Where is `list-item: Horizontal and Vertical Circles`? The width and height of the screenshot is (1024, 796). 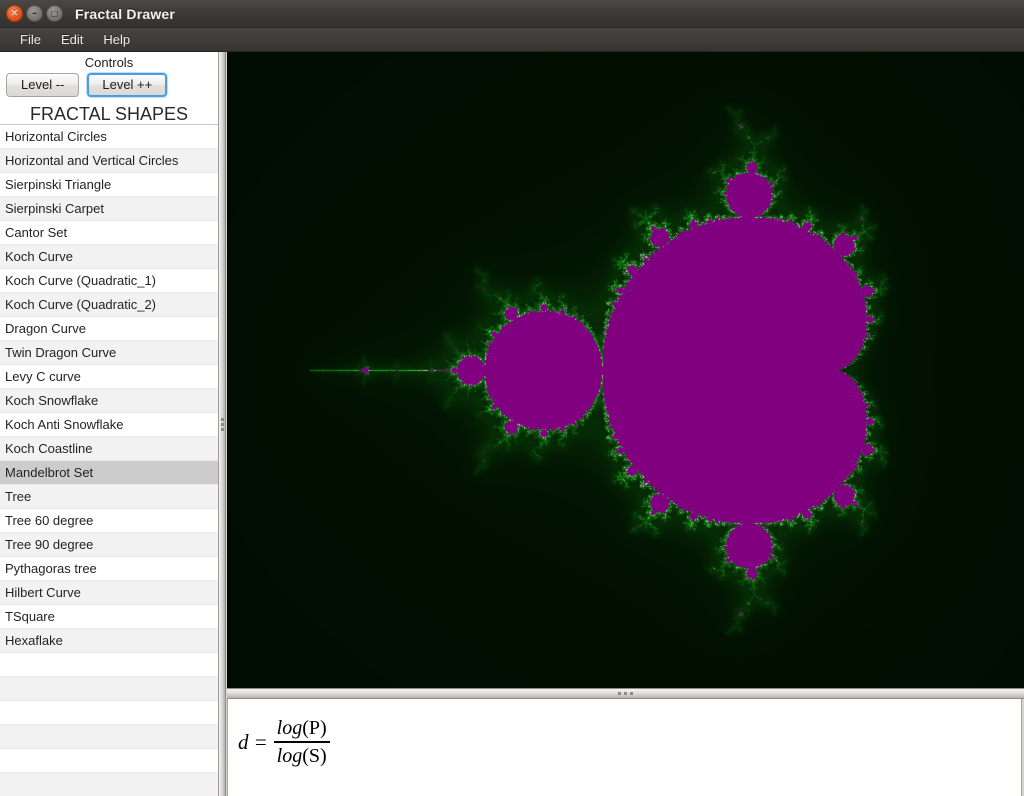
list-item: Horizontal and Vertical Circles is located at coordinates (109, 161).